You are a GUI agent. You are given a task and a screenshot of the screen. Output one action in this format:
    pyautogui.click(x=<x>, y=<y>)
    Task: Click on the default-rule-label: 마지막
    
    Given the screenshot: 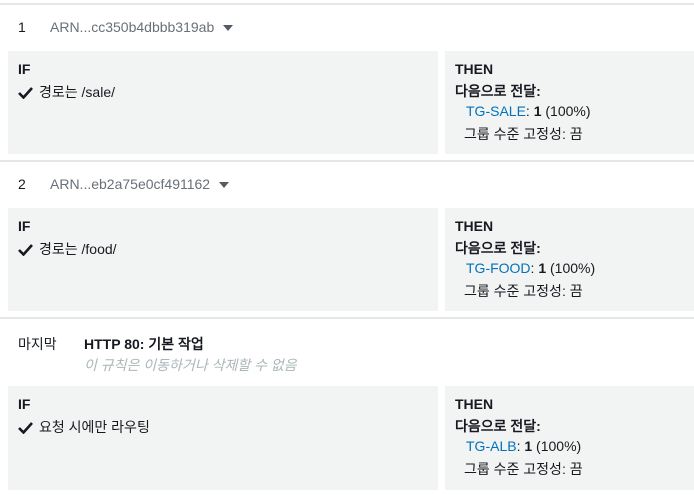 What is the action you would take?
    pyautogui.click(x=37, y=344)
    